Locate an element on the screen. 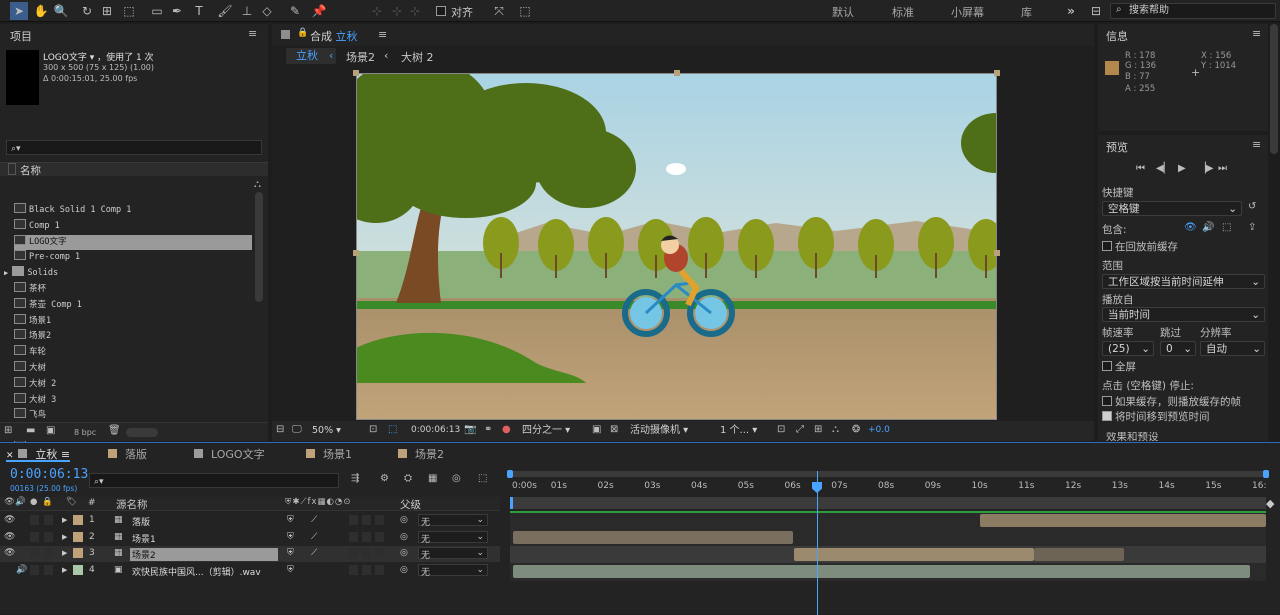 The image size is (1280, 615). draft-3d-icon: ⚙ is located at coordinates (384, 478).